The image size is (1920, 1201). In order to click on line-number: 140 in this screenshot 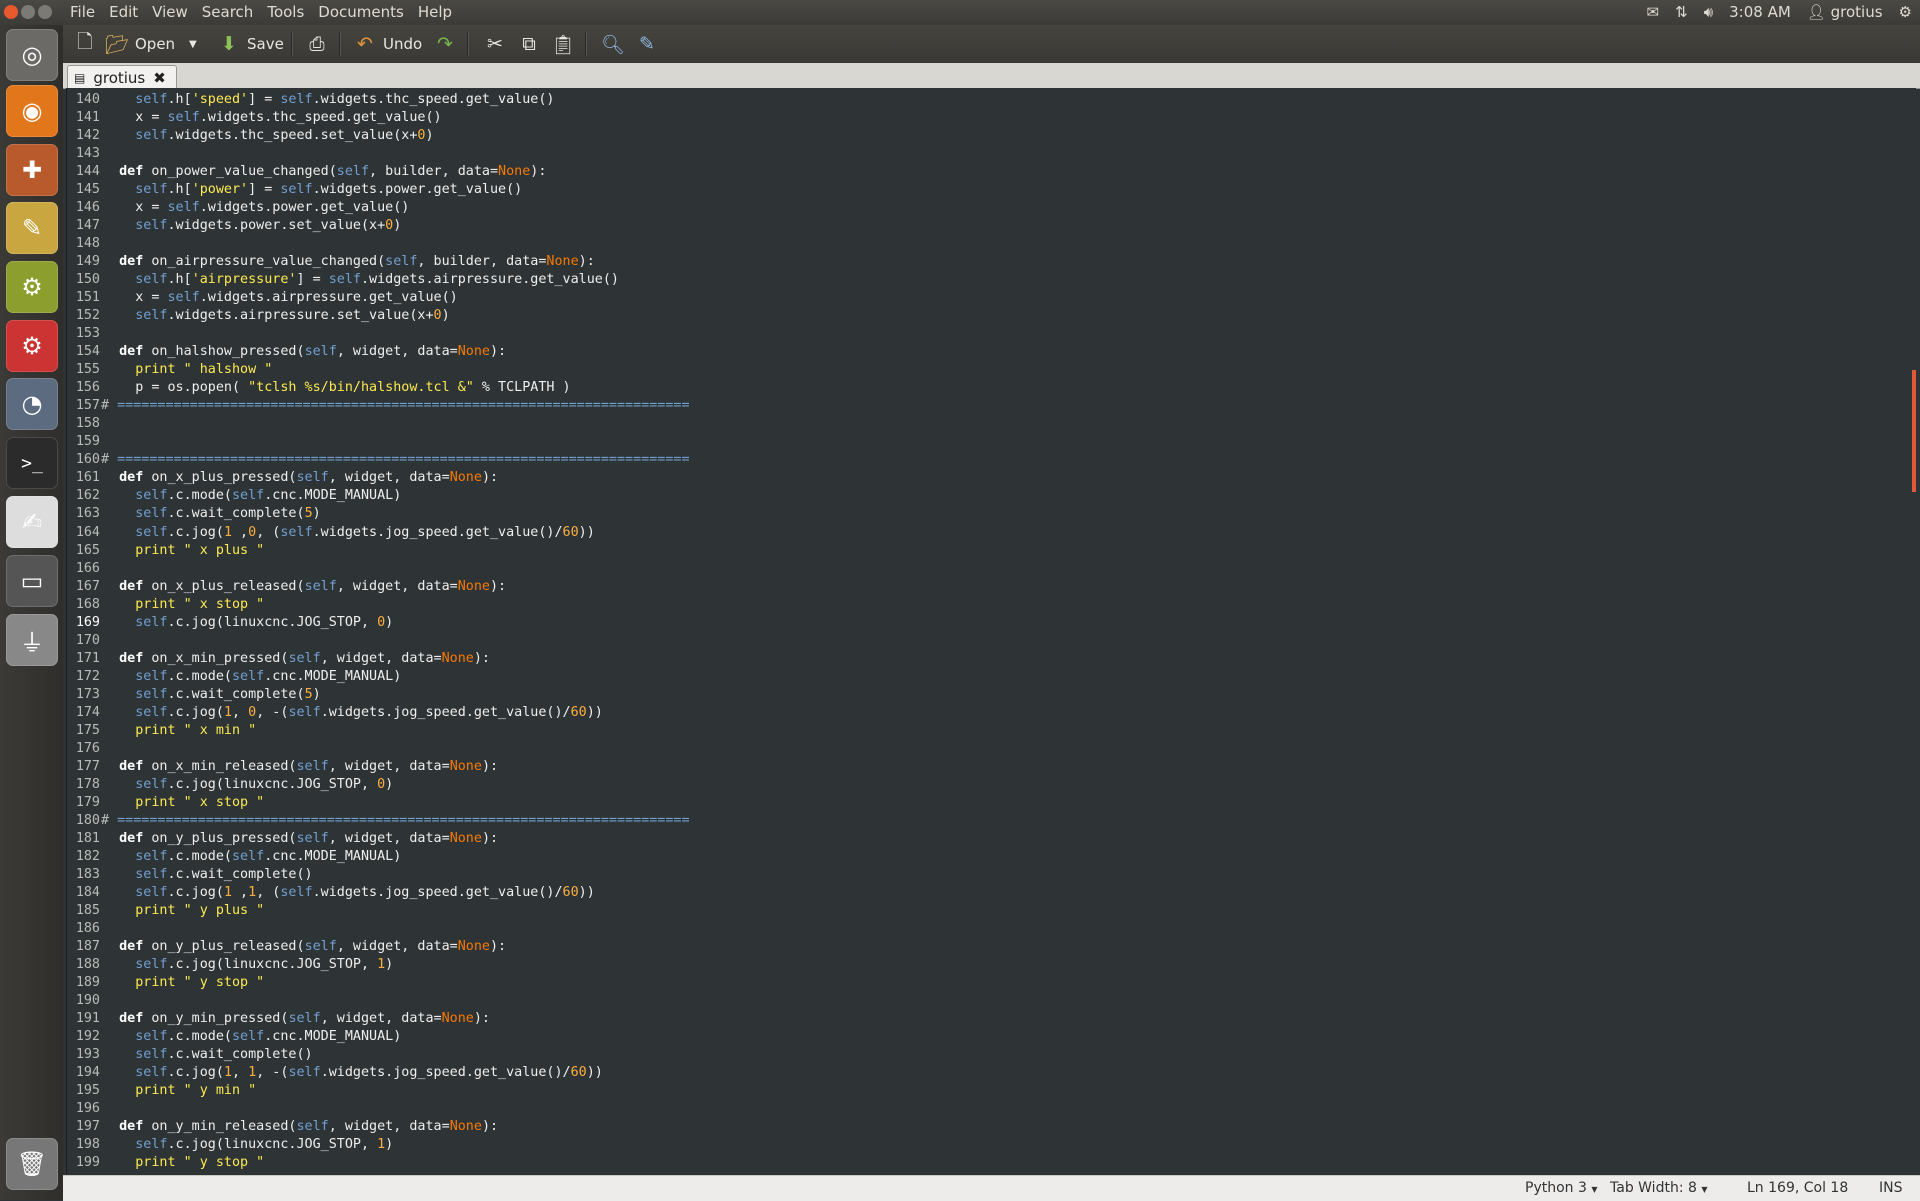, I will do `click(87, 100)`.